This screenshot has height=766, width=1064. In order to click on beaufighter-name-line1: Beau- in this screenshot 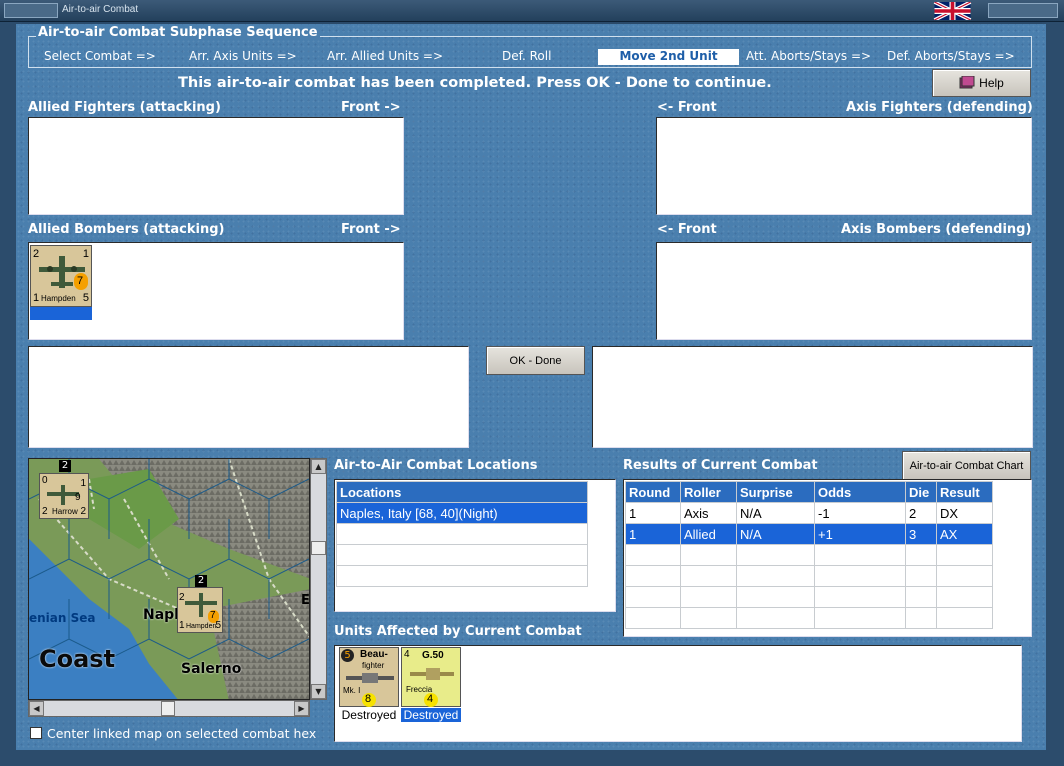, I will do `click(374, 654)`.